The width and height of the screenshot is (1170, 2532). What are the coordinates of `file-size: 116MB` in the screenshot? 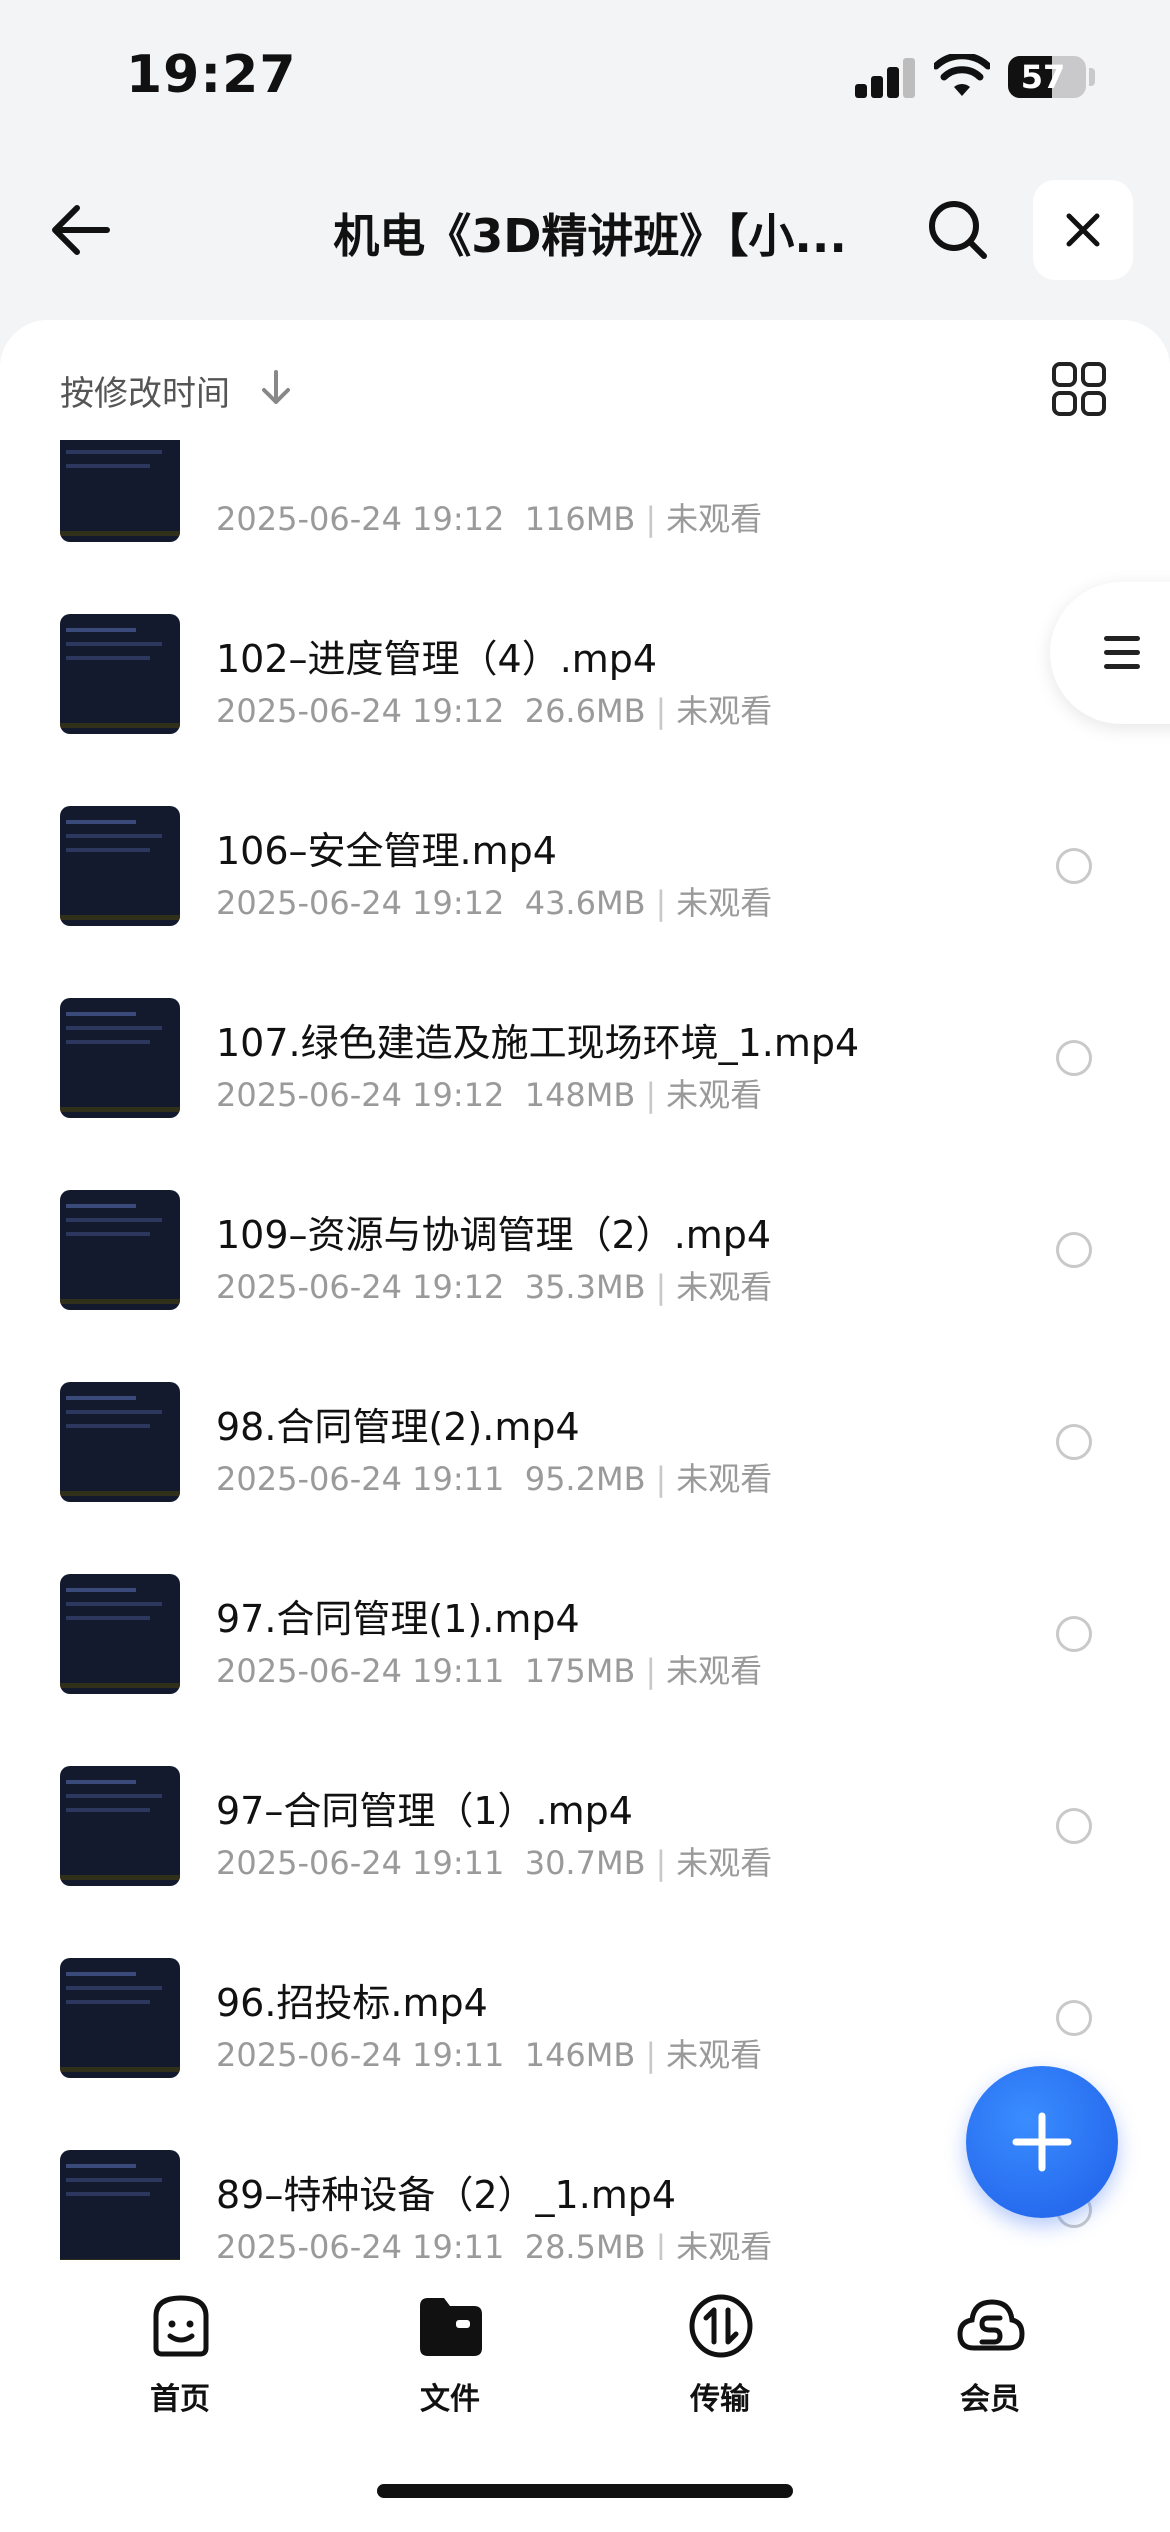 It's located at (580, 519).